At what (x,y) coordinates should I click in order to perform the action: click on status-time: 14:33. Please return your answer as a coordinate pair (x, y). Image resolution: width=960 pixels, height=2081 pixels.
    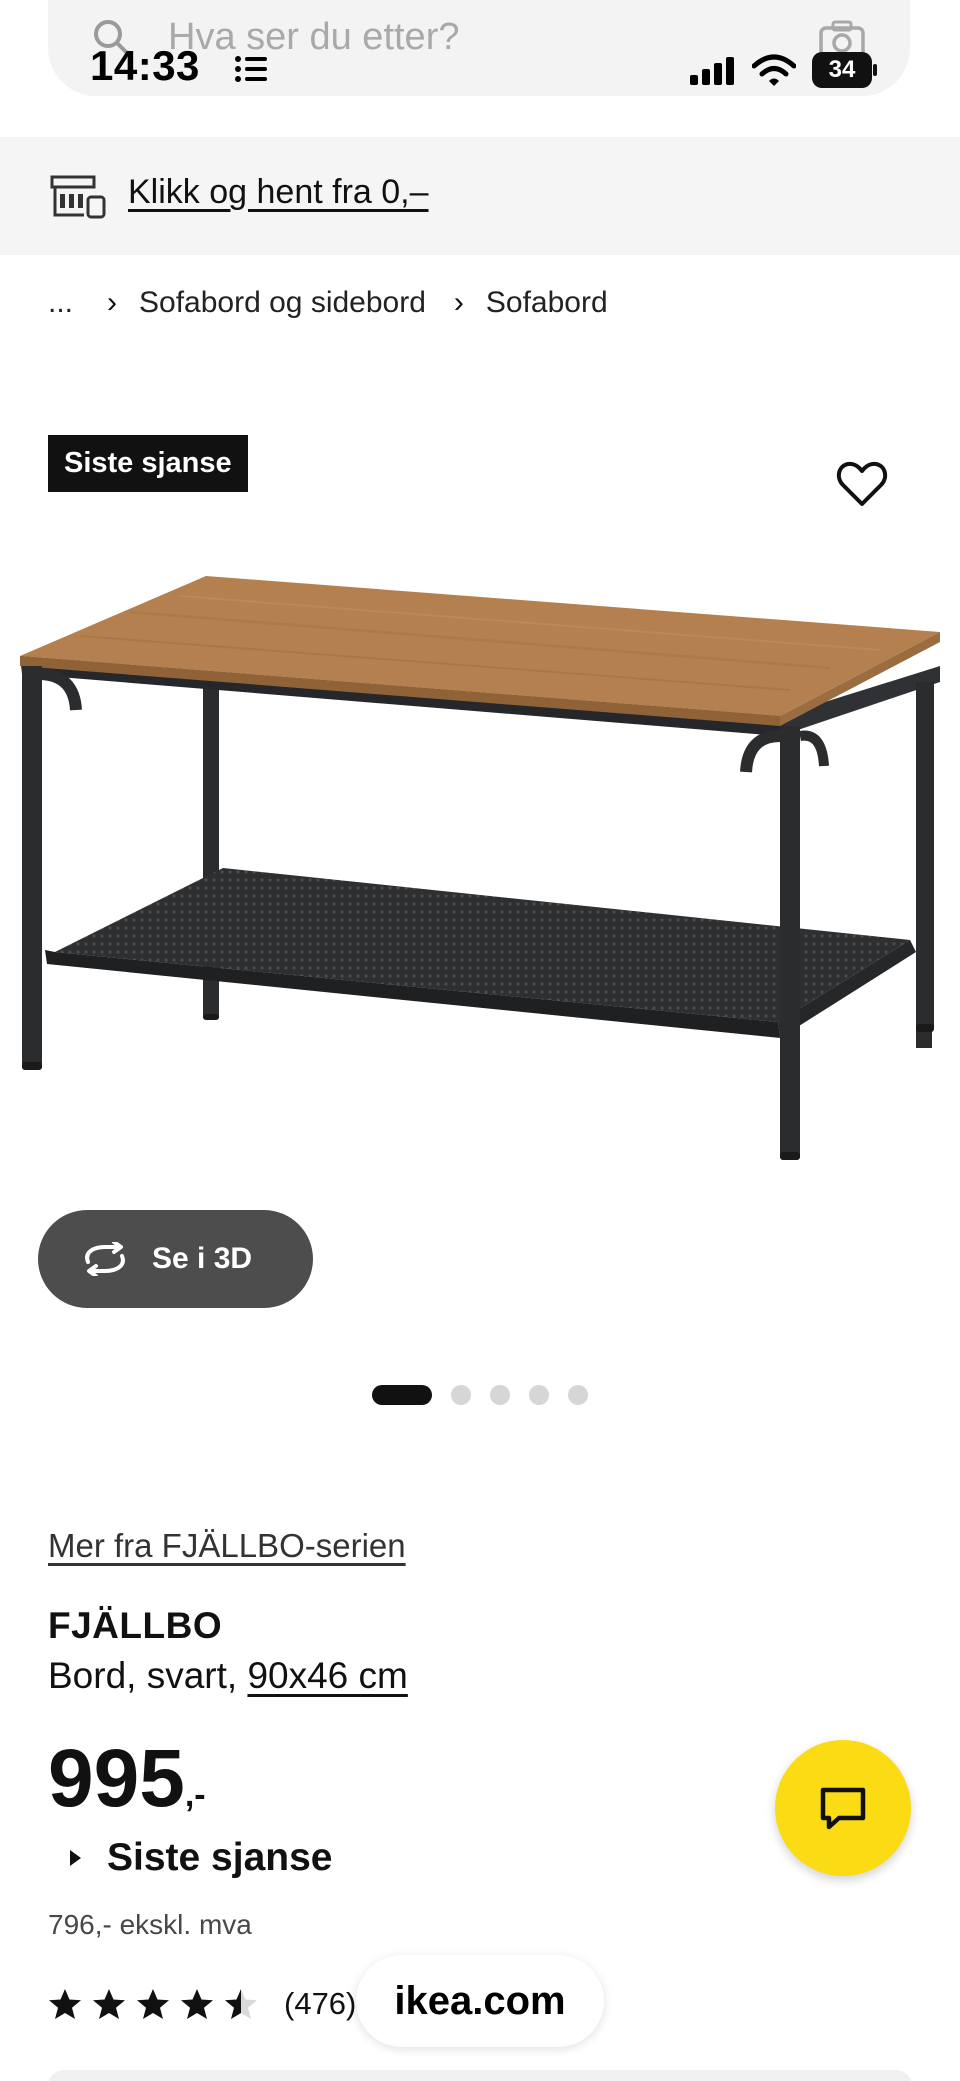
    Looking at the image, I should click on (145, 65).